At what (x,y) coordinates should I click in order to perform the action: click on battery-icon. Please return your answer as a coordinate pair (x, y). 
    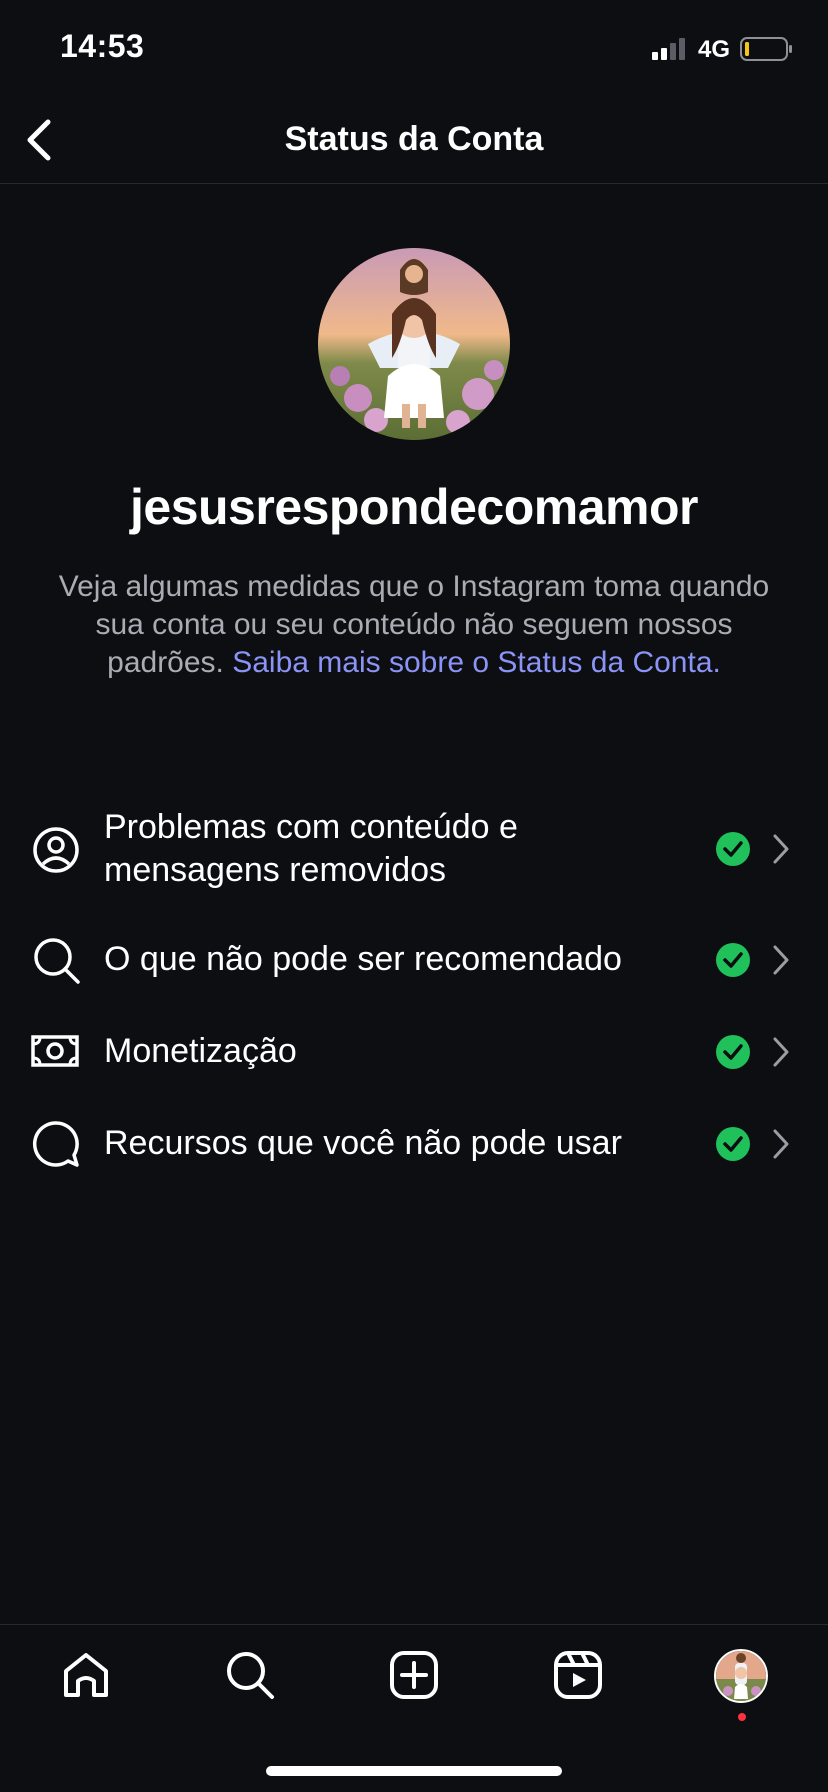
    Looking at the image, I should click on (766, 49).